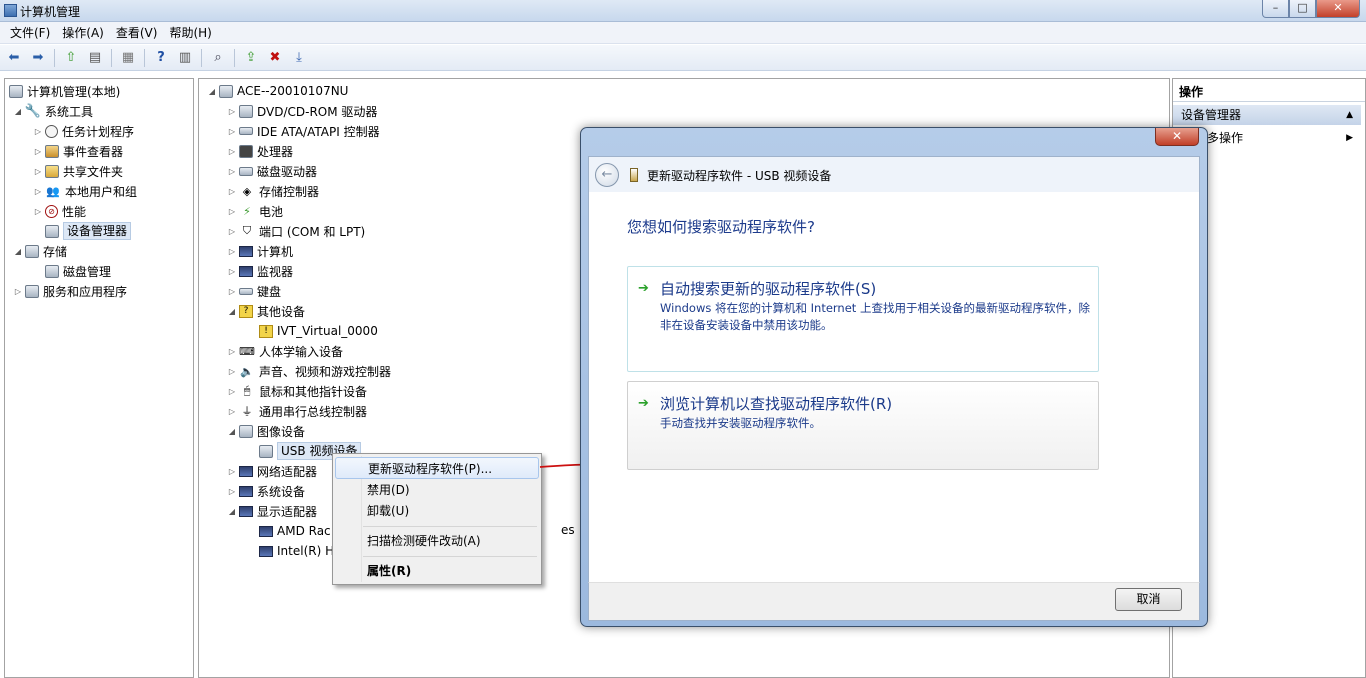 The height and width of the screenshot is (678, 1366). I want to click on menu-file: 文件(F), so click(30, 33).